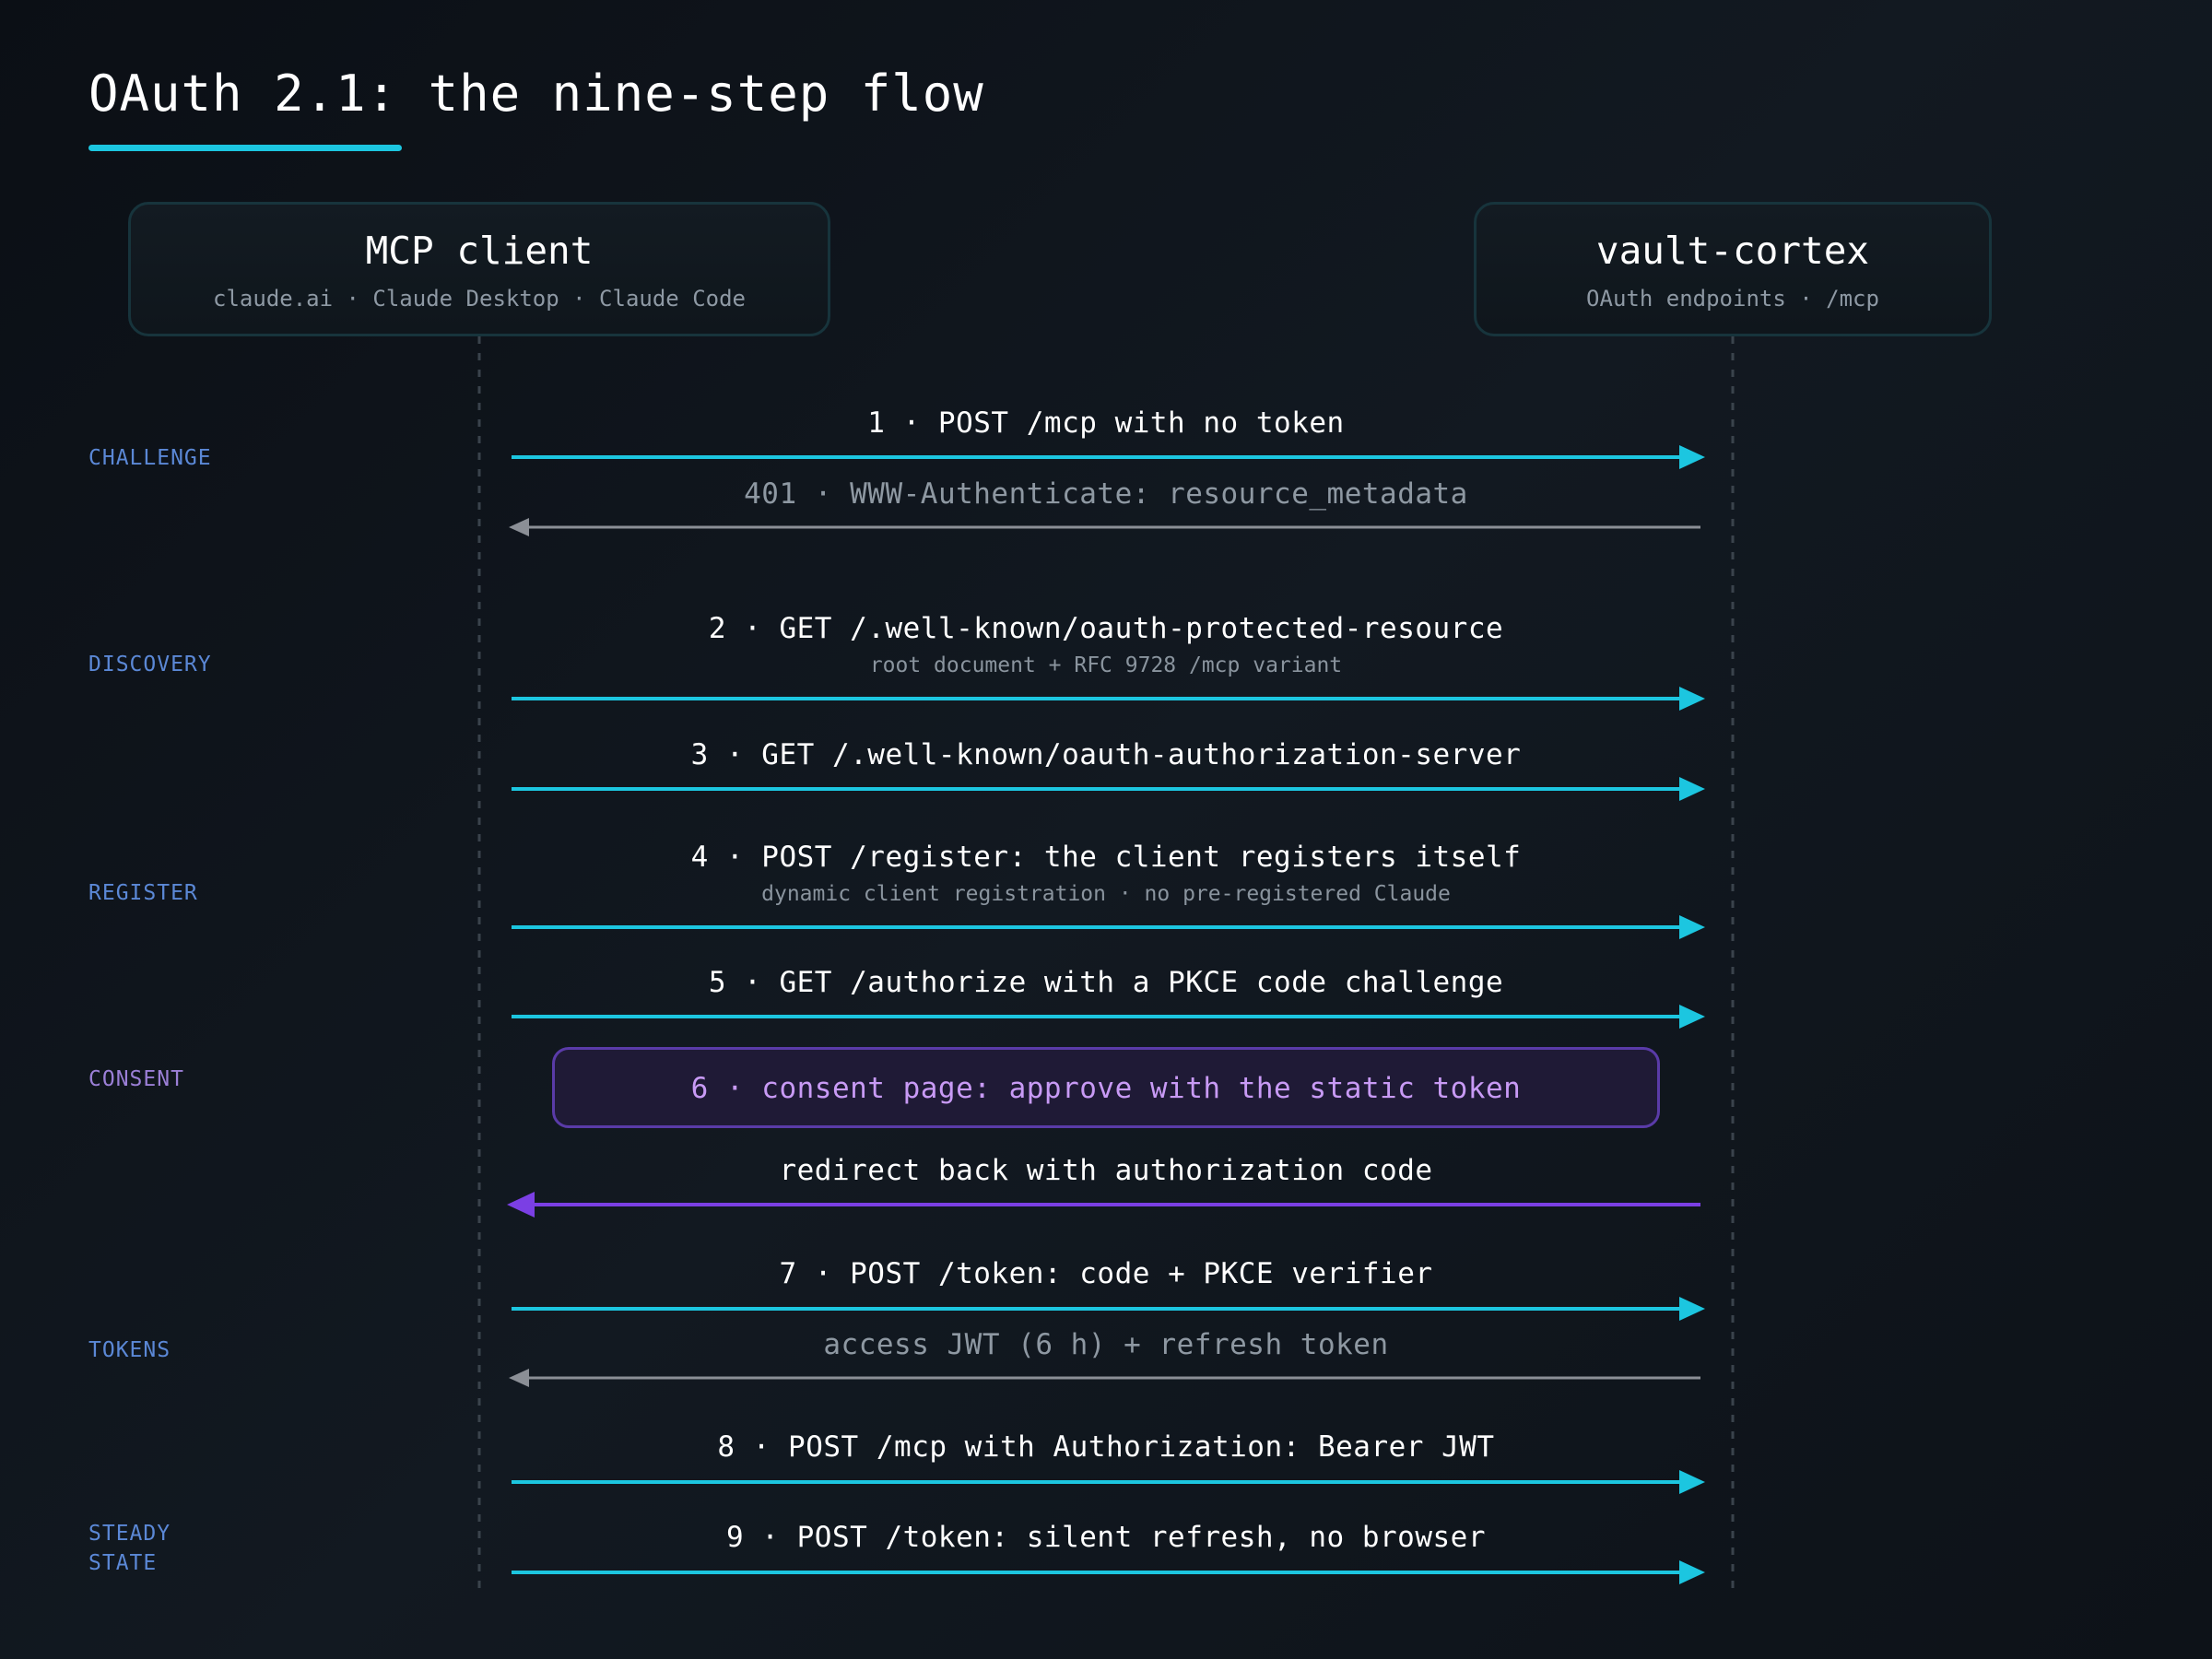 This screenshot has width=2212, height=1659. Describe the element at coordinates (129, 1534) in the screenshot. I see `phase-steady-state-line-1: STEADY` at that location.